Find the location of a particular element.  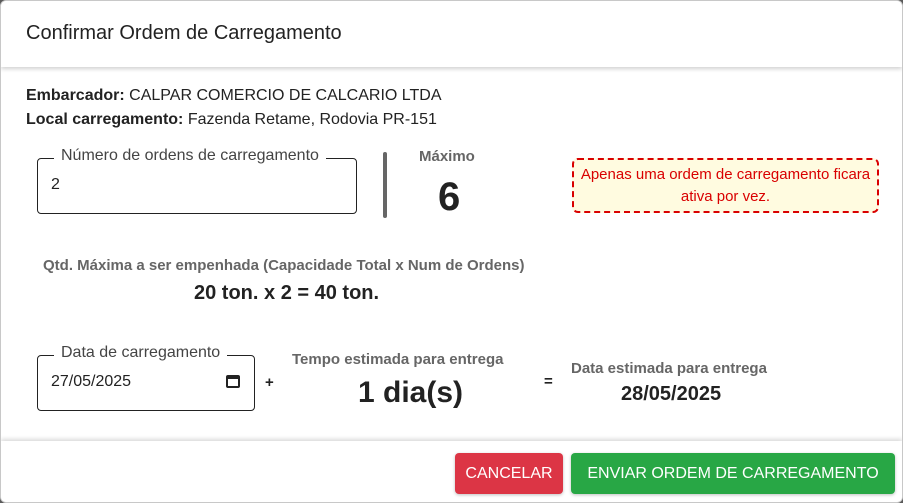

max-value: 6 is located at coordinates (449, 197).